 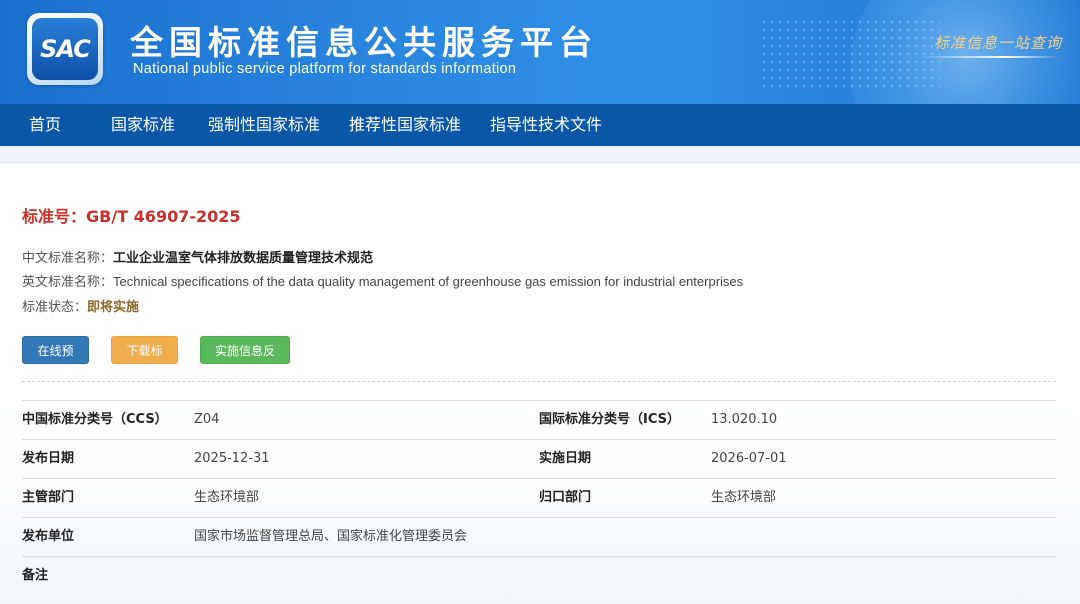 What do you see at coordinates (243, 258) in the screenshot?
I see `cn-name-value: 工业企业温室气体排放数据质量管理技术规范` at bounding box center [243, 258].